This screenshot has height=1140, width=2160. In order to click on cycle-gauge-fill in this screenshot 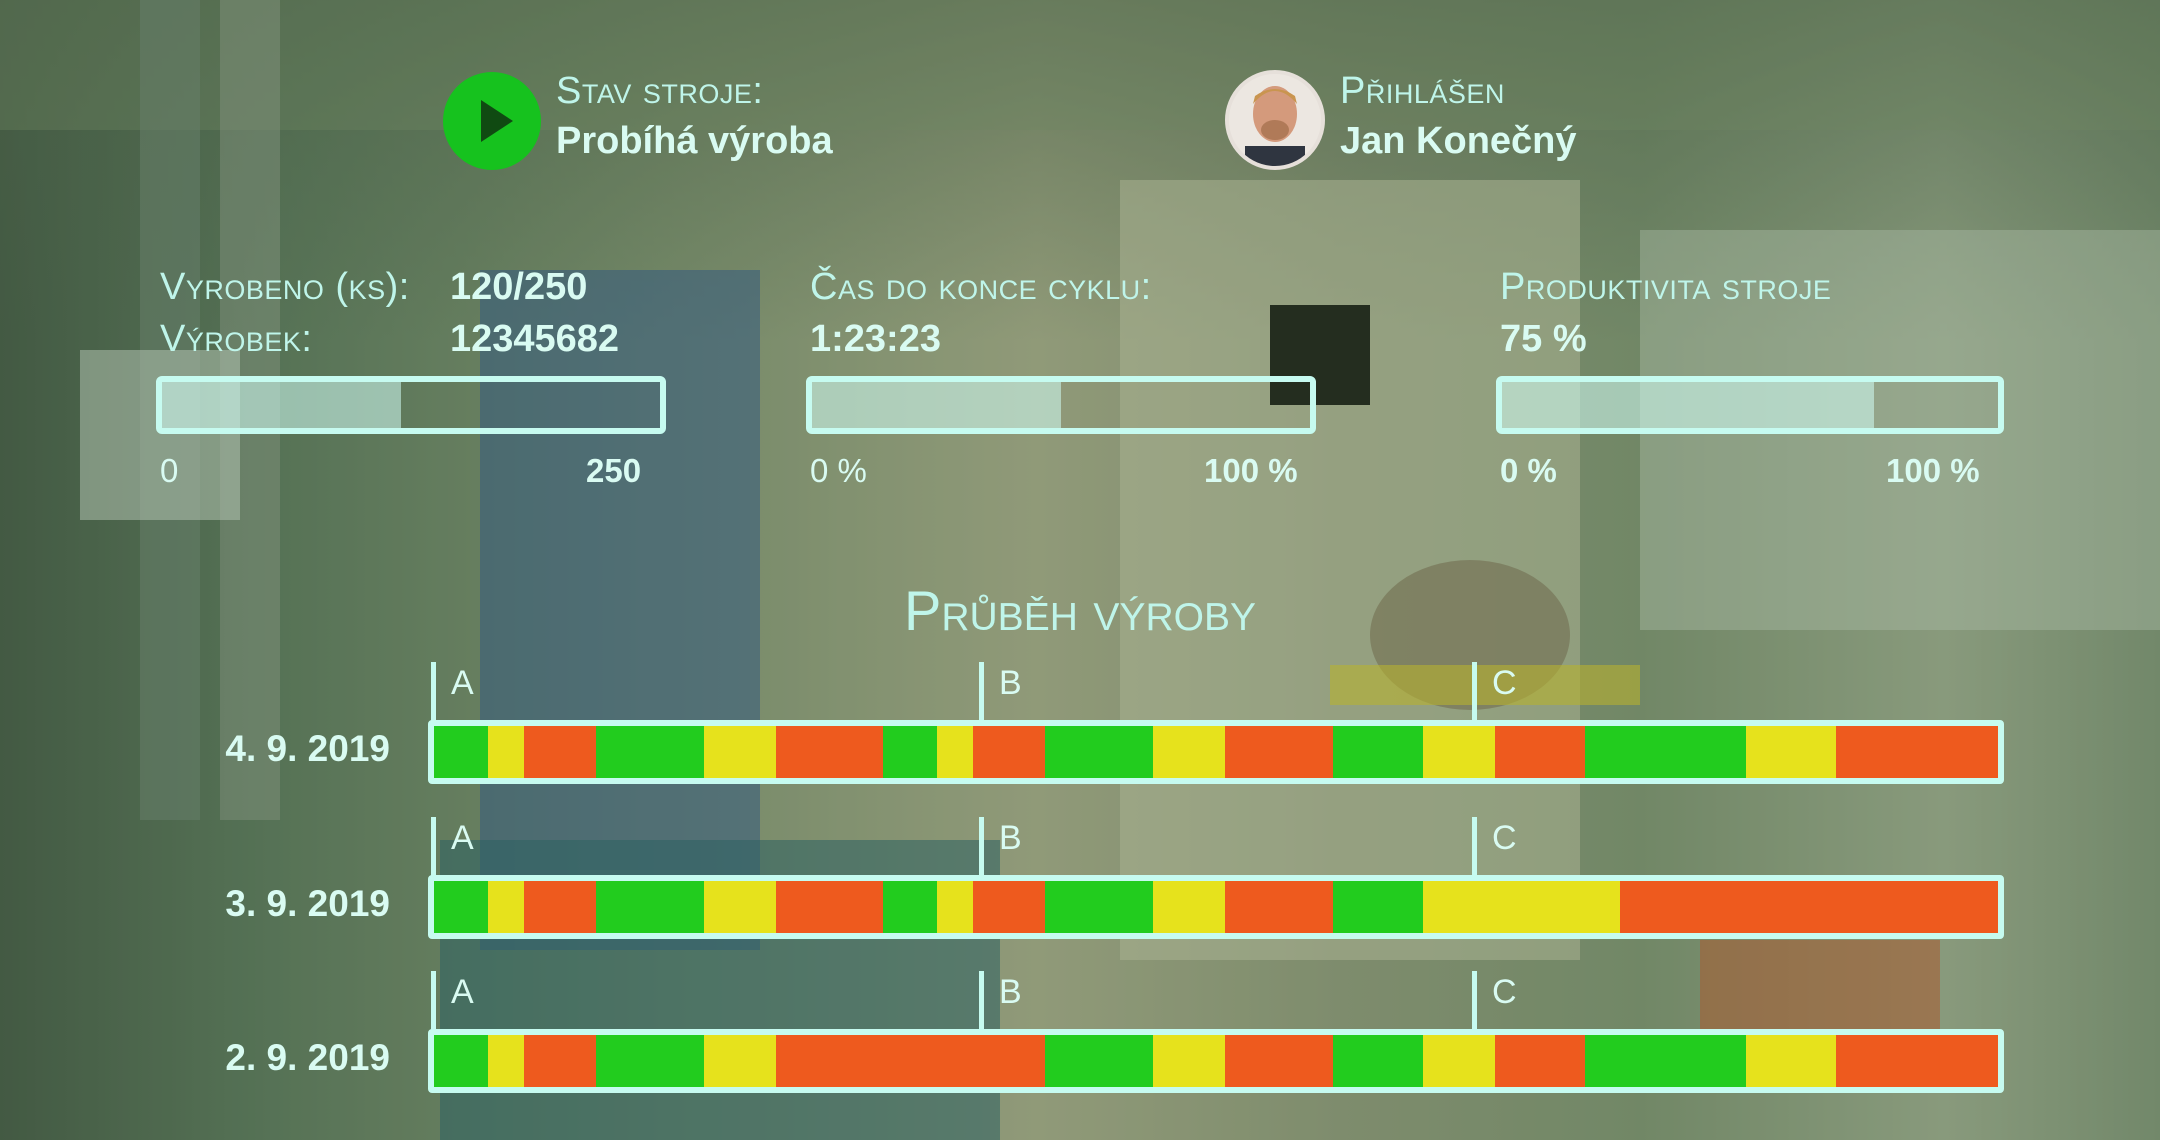, I will do `click(936, 405)`.